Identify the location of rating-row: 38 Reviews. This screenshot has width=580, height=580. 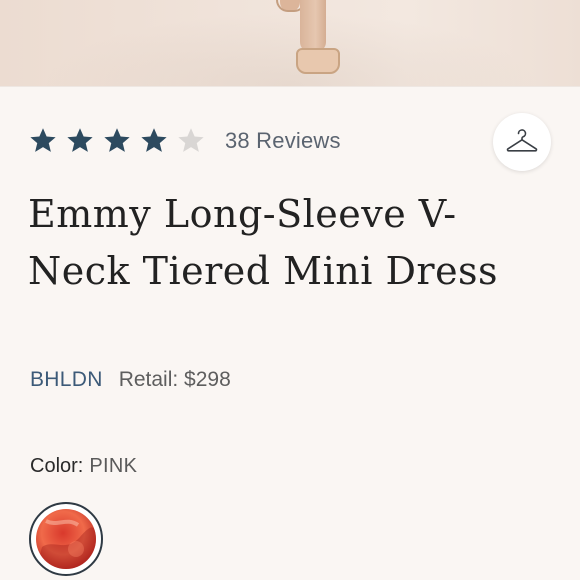
(184, 141).